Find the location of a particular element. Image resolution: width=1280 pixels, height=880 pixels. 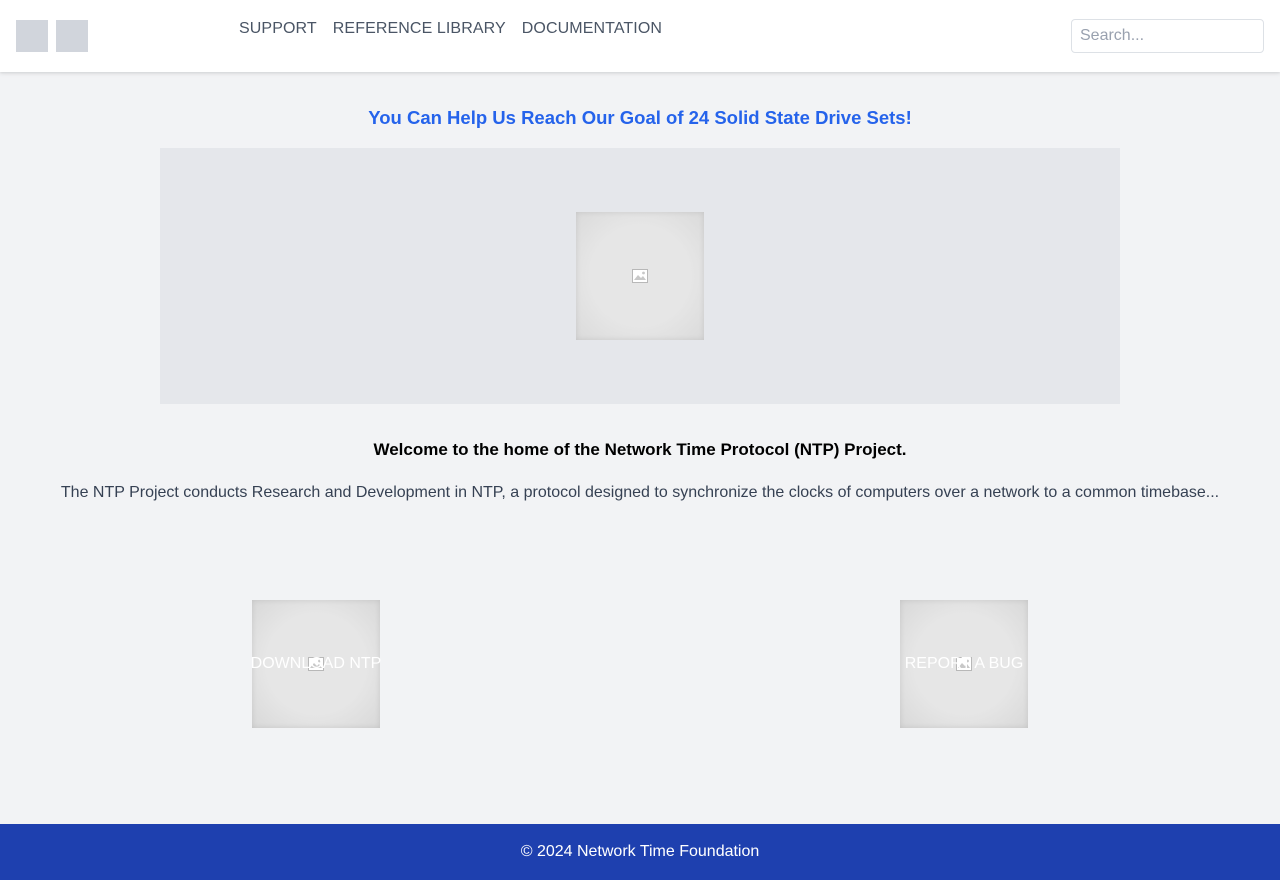

report-bug-label: REPORT A BUG is located at coordinates (964, 663).